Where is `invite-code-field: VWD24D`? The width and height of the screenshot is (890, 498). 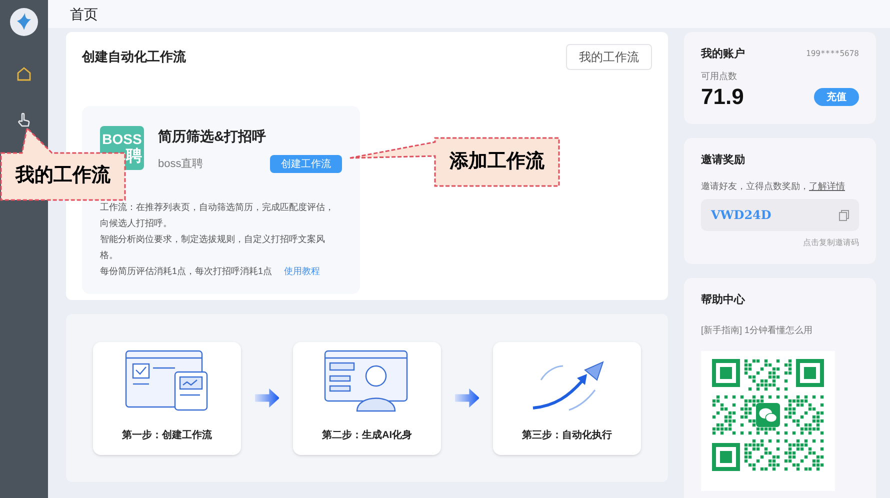 invite-code-field: VWD24D is located at coordinates (780, 215).